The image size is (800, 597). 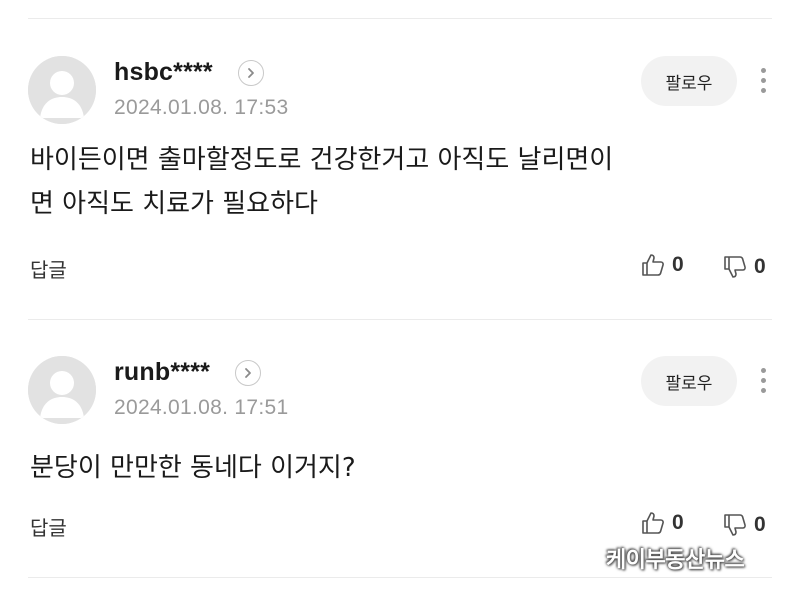 What do you see at coordinates (675, 560) in the screenshot?
I see `watermark: 케이부동산뉴스` at bounding box center [675, 560].